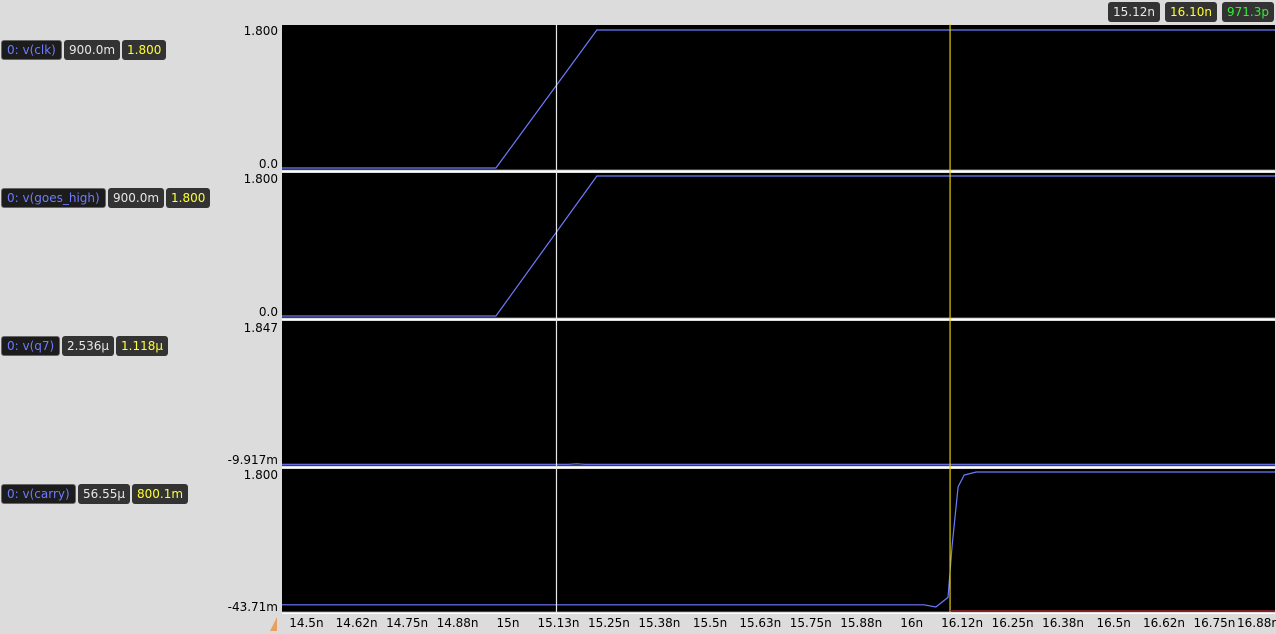 The image size is (1276, 634). What do you see at coordinates (260, 328) in the screenshot?
I see `y-max-label: 1.847` at bounding box center [260, 328].